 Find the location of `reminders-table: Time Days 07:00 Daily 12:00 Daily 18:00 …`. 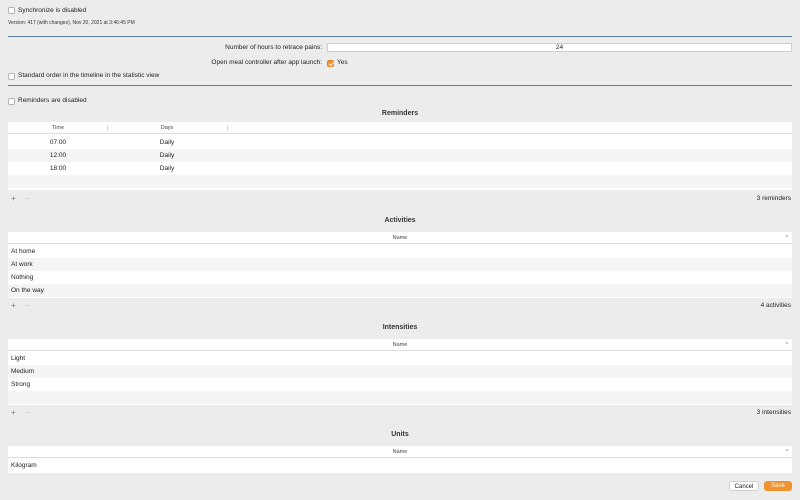

reminders-table: Time Days 07:00 Daily 12:00 Daily 18:00 … is located at coordinates (400, 156).